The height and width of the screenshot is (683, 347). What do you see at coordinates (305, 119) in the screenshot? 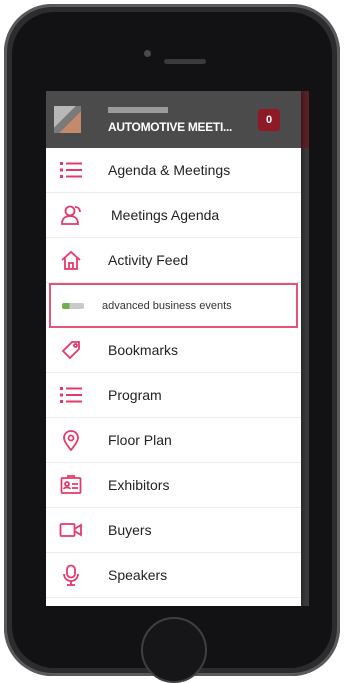
I see `background-header` at bounding box center [305, 119].